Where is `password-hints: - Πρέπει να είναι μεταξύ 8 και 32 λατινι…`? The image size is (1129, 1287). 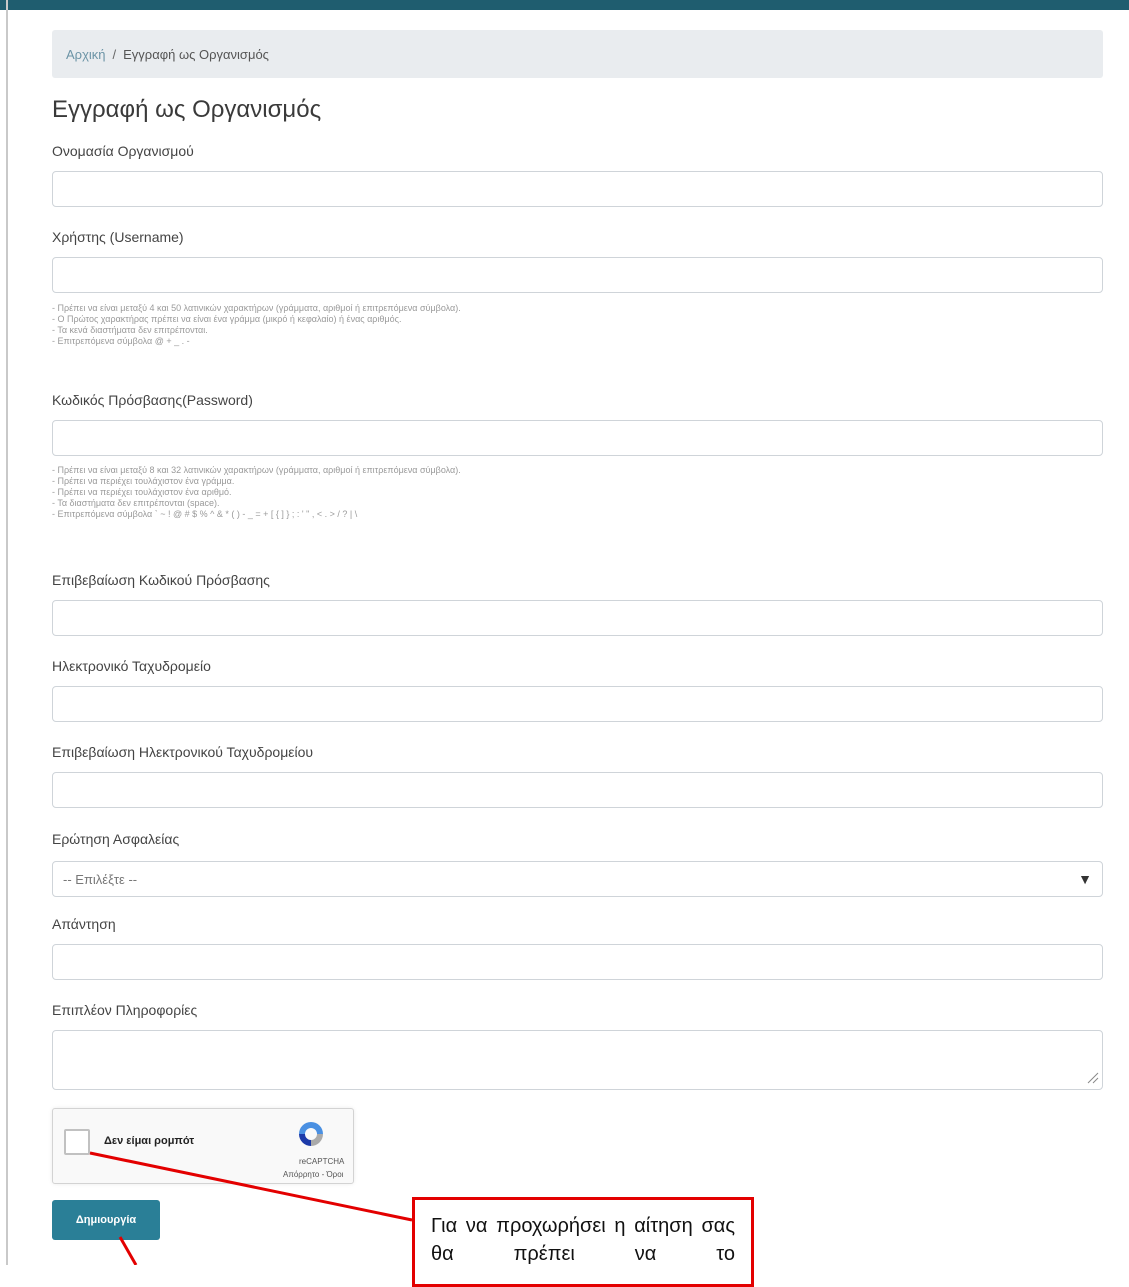
password-hints: - Πρέπει να είναι μεταξύ 8 και 32 λατινι… is located at coordinates (256, 492).